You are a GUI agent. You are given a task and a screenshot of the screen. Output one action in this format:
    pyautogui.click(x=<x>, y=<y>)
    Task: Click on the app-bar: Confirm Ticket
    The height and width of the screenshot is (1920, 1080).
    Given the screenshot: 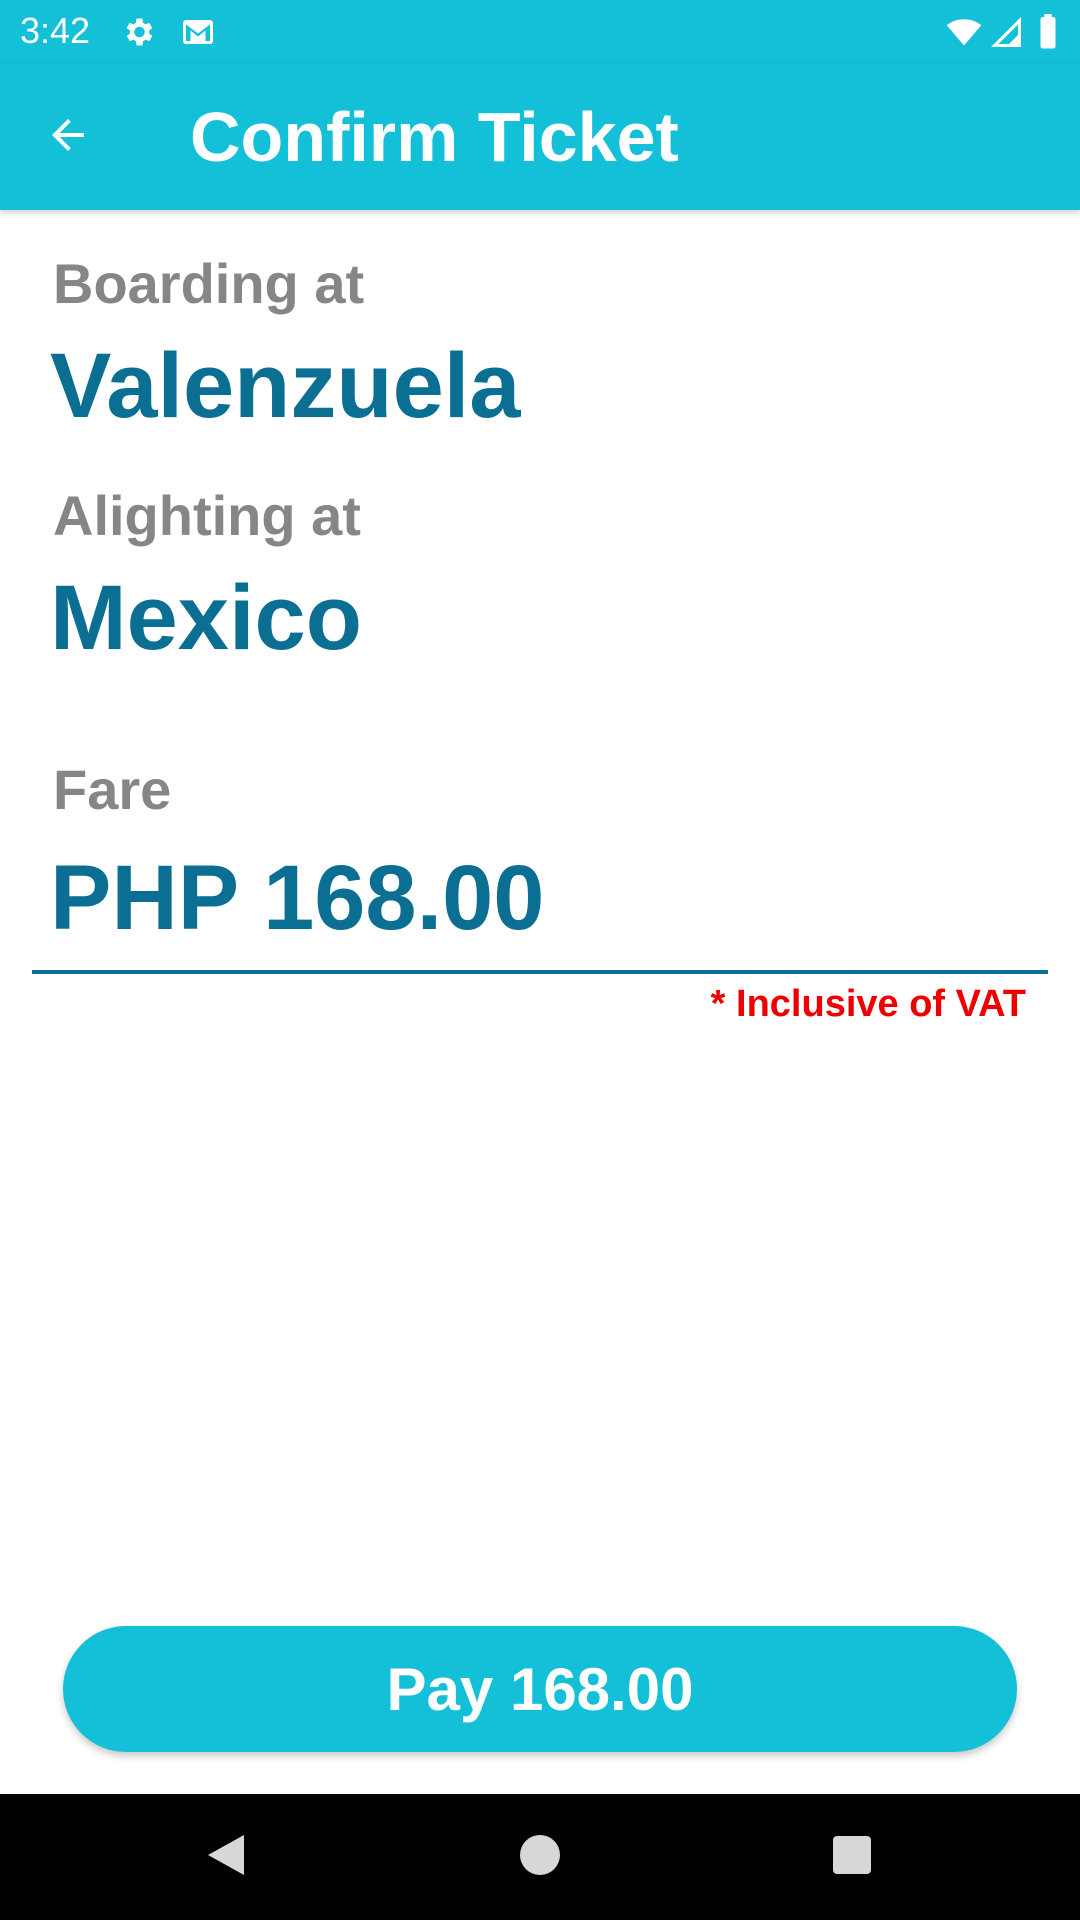 What is the action you would take?
    pyautogui.click(x=540, y=137)
    